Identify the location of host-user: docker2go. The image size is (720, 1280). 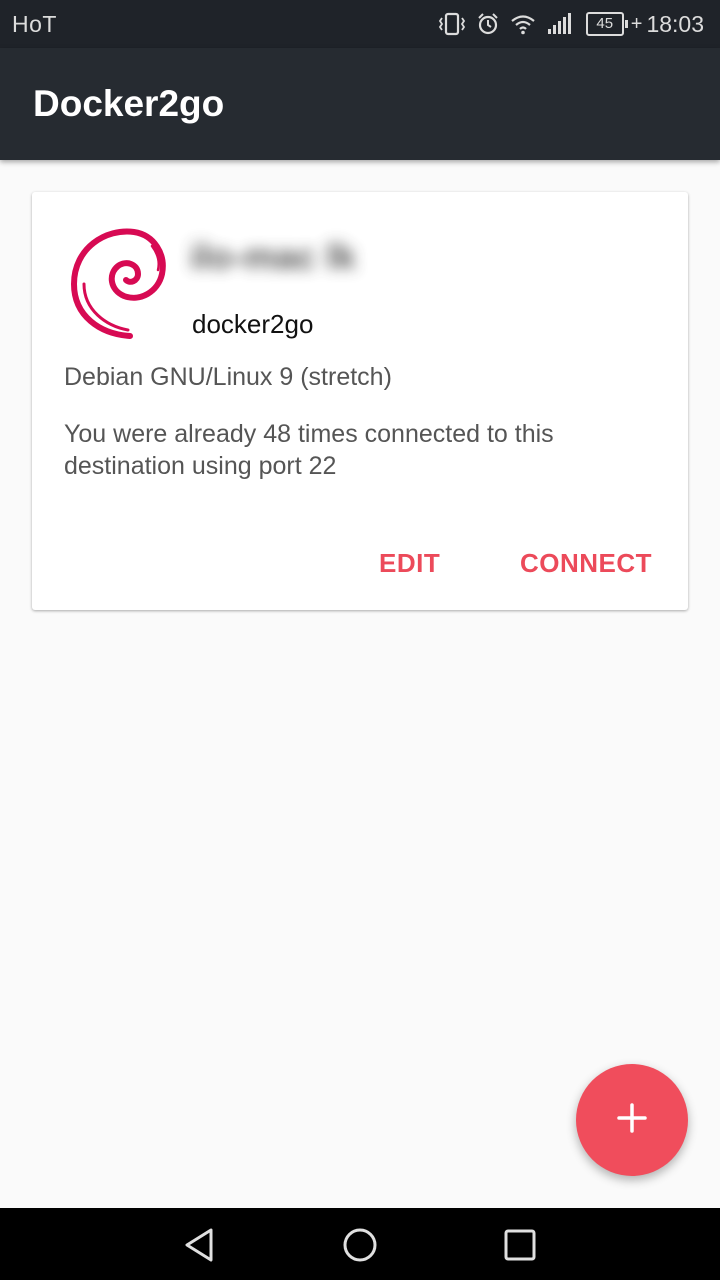
(253, 324).